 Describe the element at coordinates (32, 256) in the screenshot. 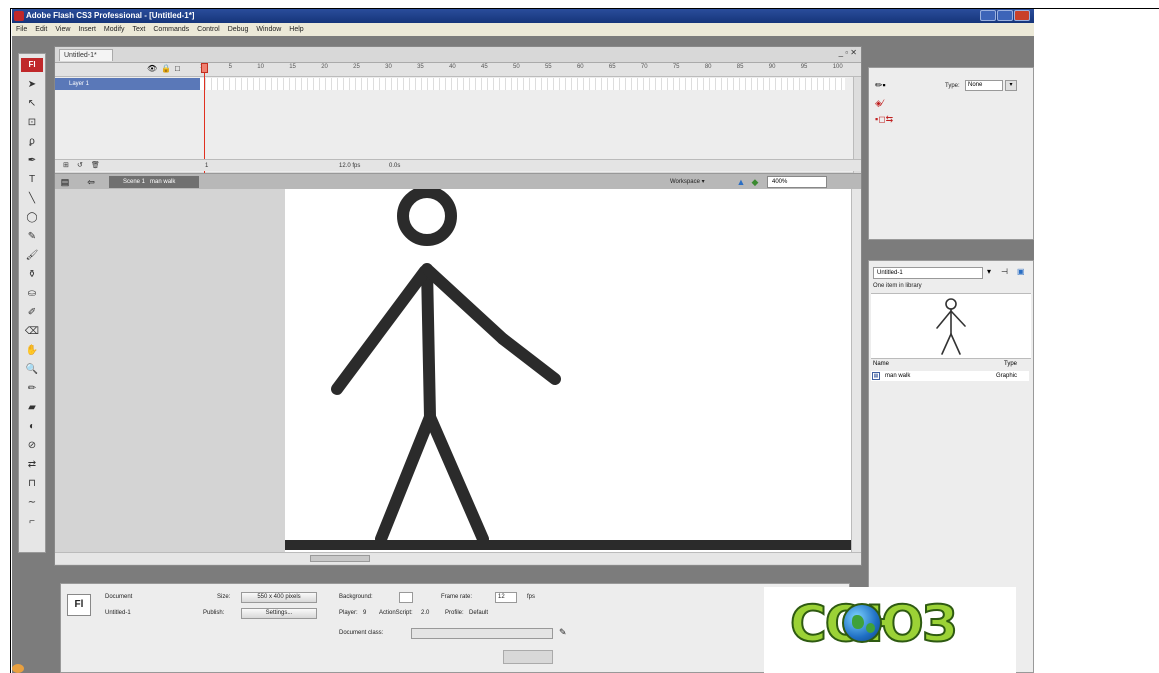

I see `brush-tool-icon: 🖌` at that location.